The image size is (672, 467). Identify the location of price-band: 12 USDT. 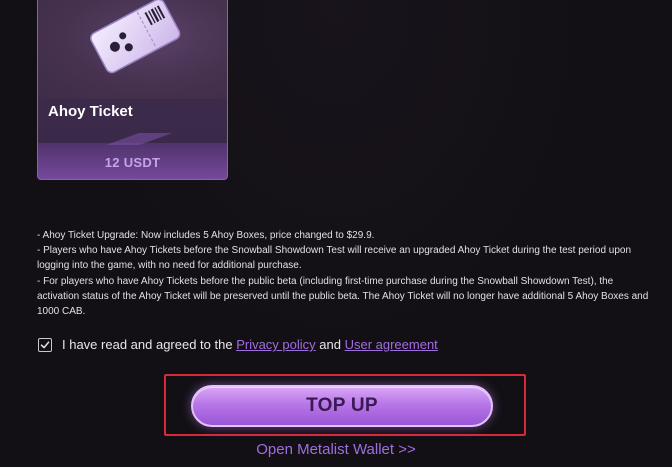
(132, 156).